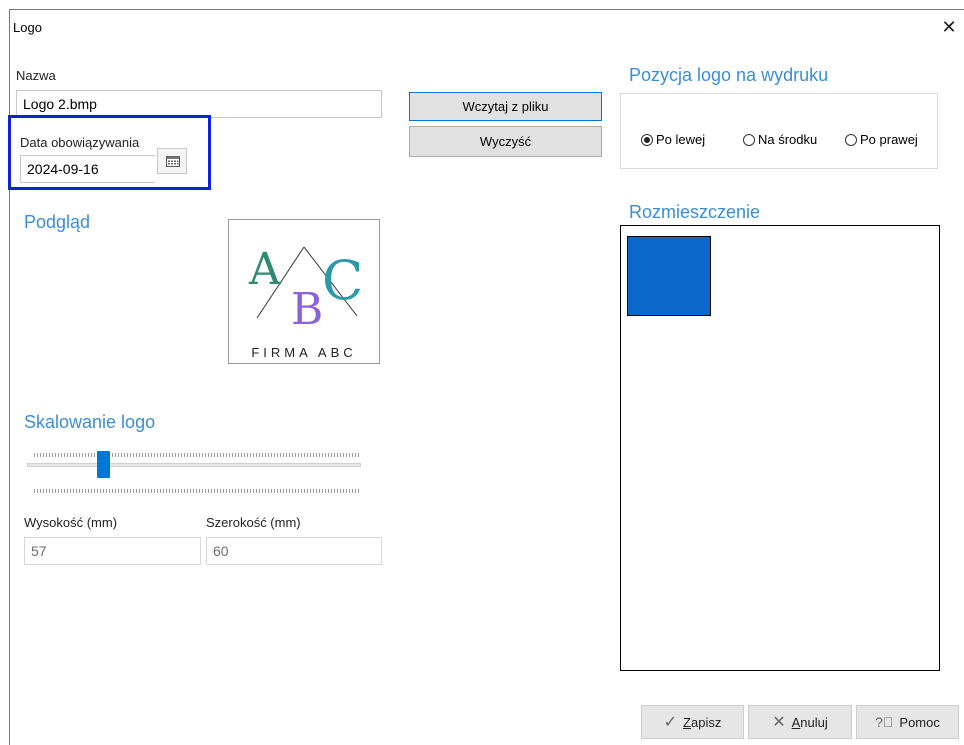 This screenshot has width=964, height=745. Describe the element at coordinates (303, 352) in the screenshot. I see `logo-company-name: FIRMA ABC` at that location.